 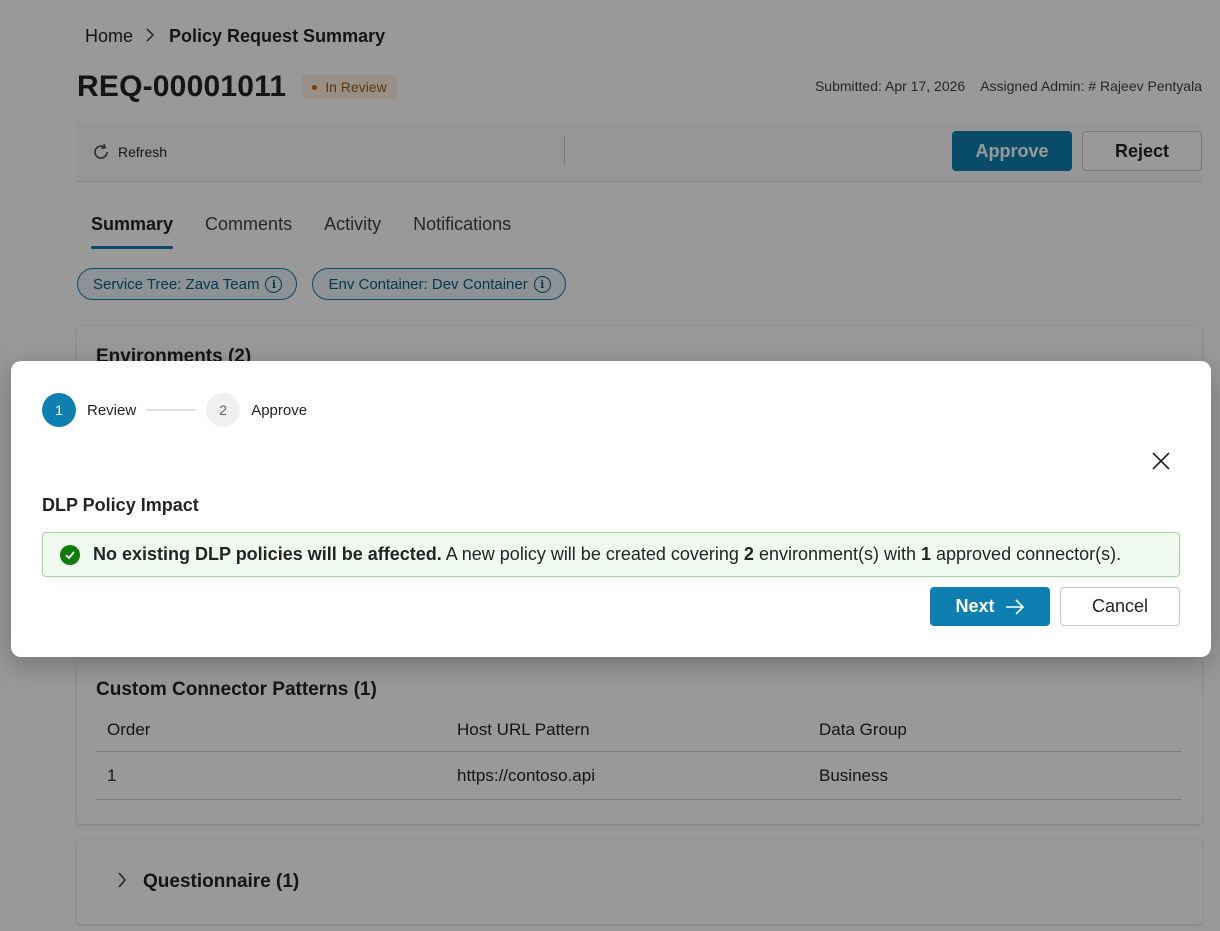 What do you see at coordinates (1026, 554) in the screenshot?
I see `message-part3: approved connector(s).` at bounding box center [1026, 554].